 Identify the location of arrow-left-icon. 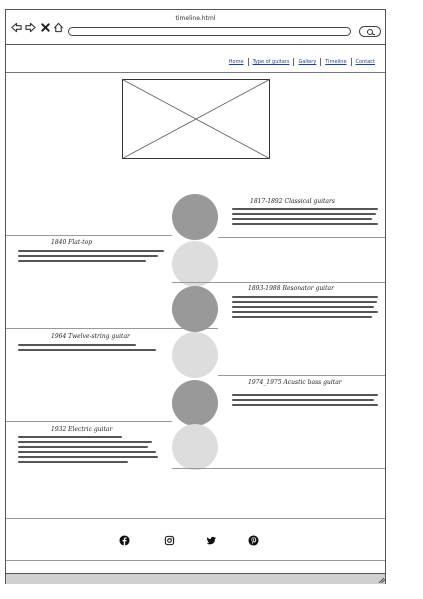
(16, 27).